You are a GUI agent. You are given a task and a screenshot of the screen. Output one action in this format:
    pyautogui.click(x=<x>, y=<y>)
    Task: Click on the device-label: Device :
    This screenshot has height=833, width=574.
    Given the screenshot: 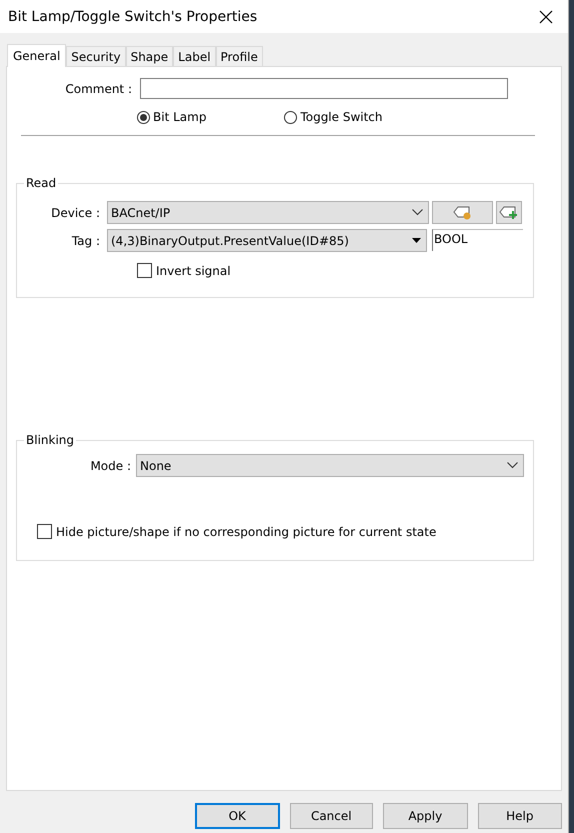 What is the action you would take?
    pyautogui.click(x=75, y=213)
    